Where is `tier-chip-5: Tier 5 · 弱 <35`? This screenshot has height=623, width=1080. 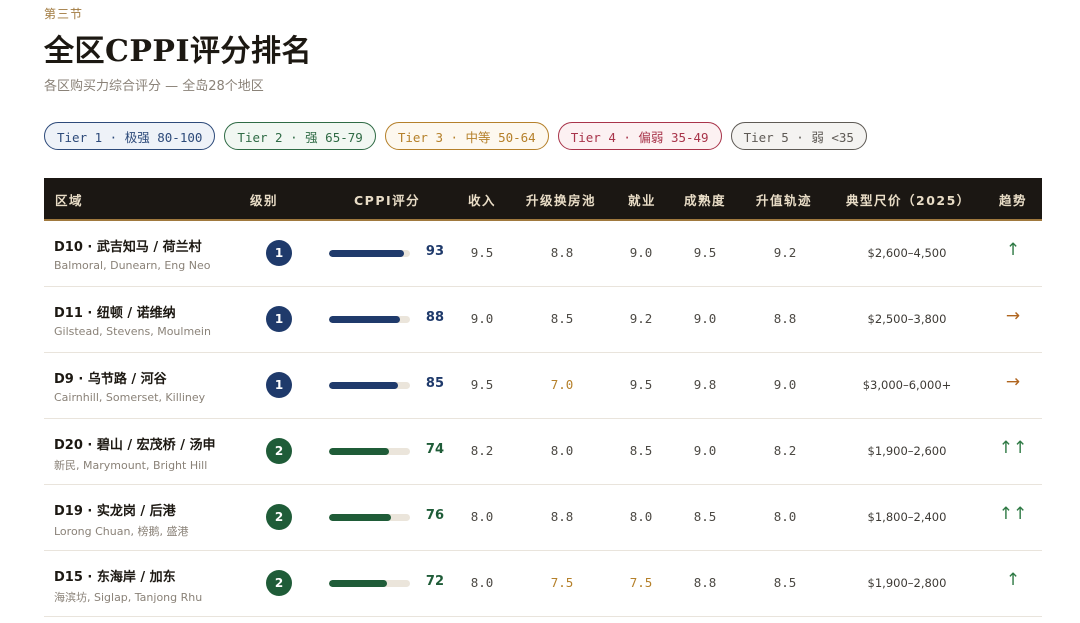 tier-chip-5: Tier 5 · 弱 <35 is located at coordinates (798, 136).